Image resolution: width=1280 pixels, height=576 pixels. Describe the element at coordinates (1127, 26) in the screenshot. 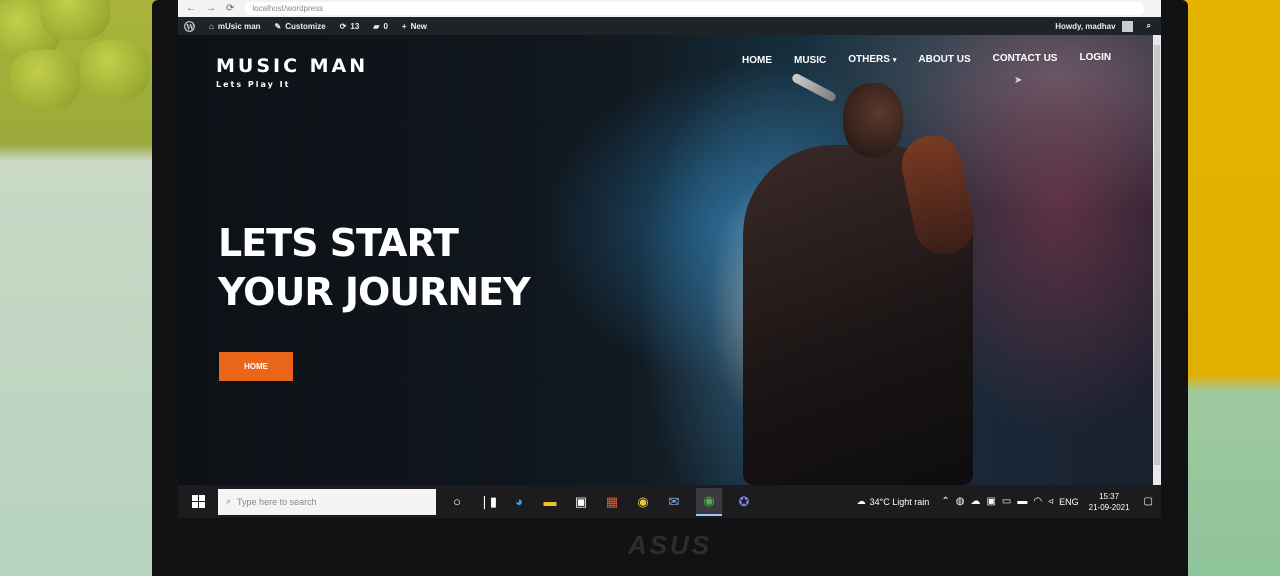

I see `avatar` at that location.